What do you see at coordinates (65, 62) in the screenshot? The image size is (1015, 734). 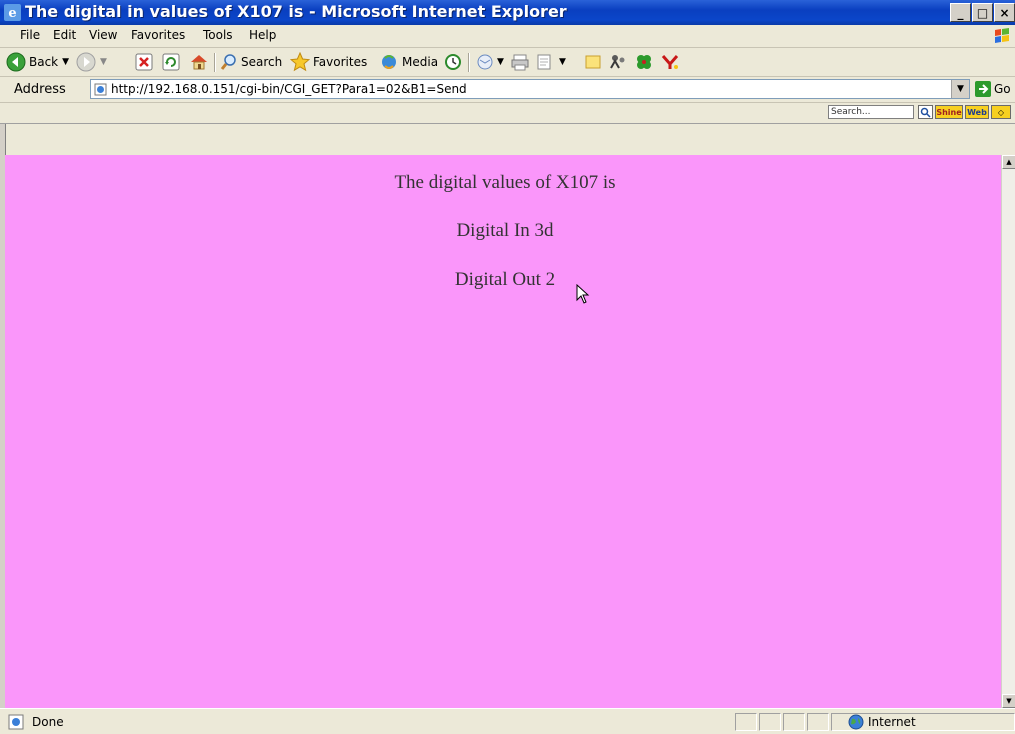 I see `back-dropdown-icon: ▼` at bounding box center [65, 62].